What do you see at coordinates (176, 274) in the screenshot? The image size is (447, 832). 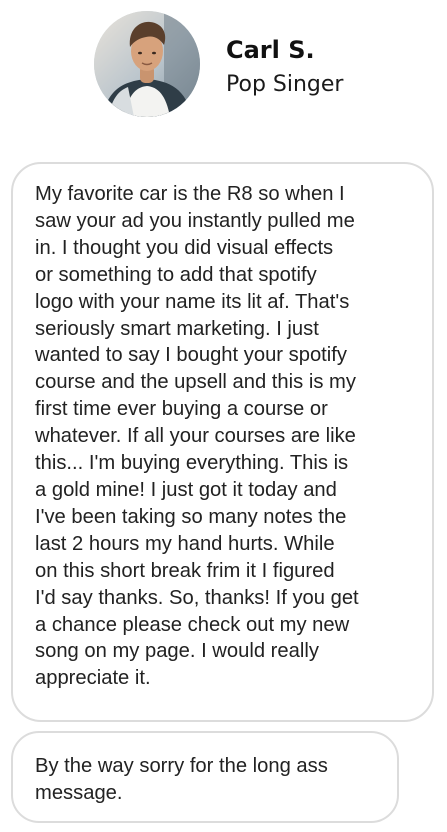 I see `message-line: or something to add that spotify` at bounding box center [176, 274].